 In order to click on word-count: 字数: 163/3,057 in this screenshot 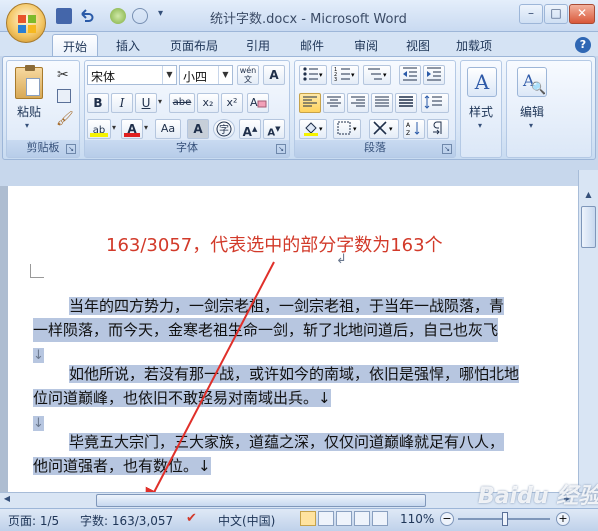, I will do `click(126, 520)`.